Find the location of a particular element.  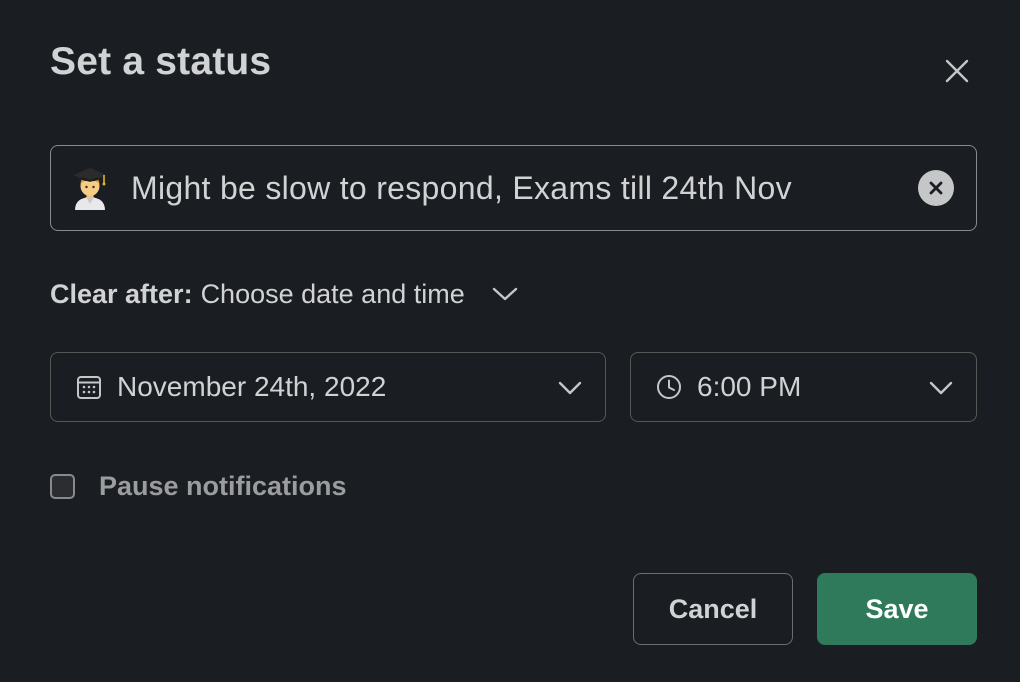

clear-status-button is located at coordinates (936, 188).